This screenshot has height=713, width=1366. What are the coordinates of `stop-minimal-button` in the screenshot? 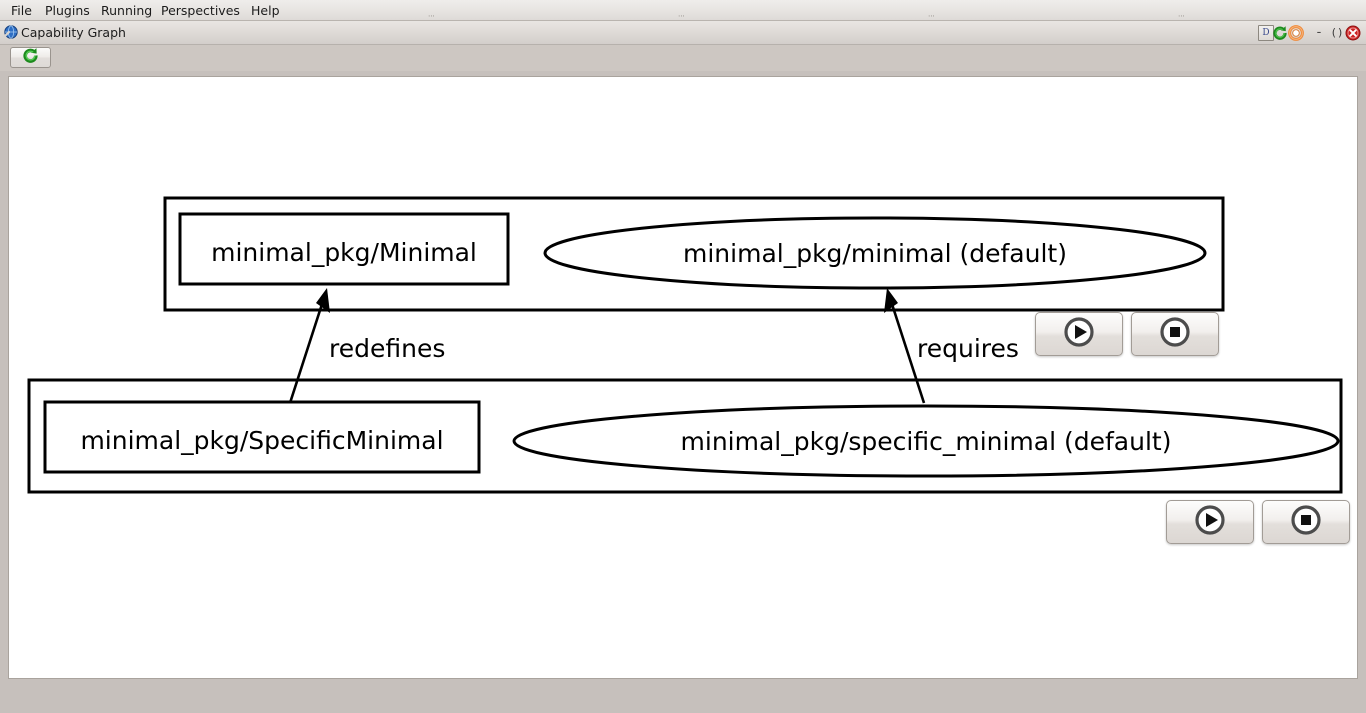 It's located at (1175, 334).